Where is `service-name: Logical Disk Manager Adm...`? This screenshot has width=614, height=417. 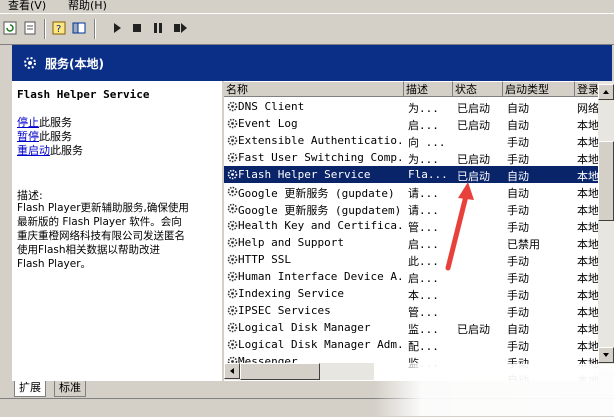 service-name: Logical Disk Manager Adm... is located at coordinates (321, 344).